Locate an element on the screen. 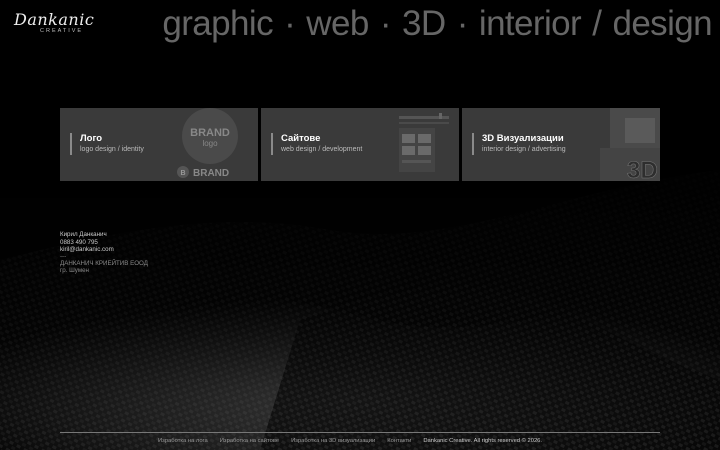 The height and width of the screenshot is (450, 720). svg-text: logo is located at coordinates (210, 143).